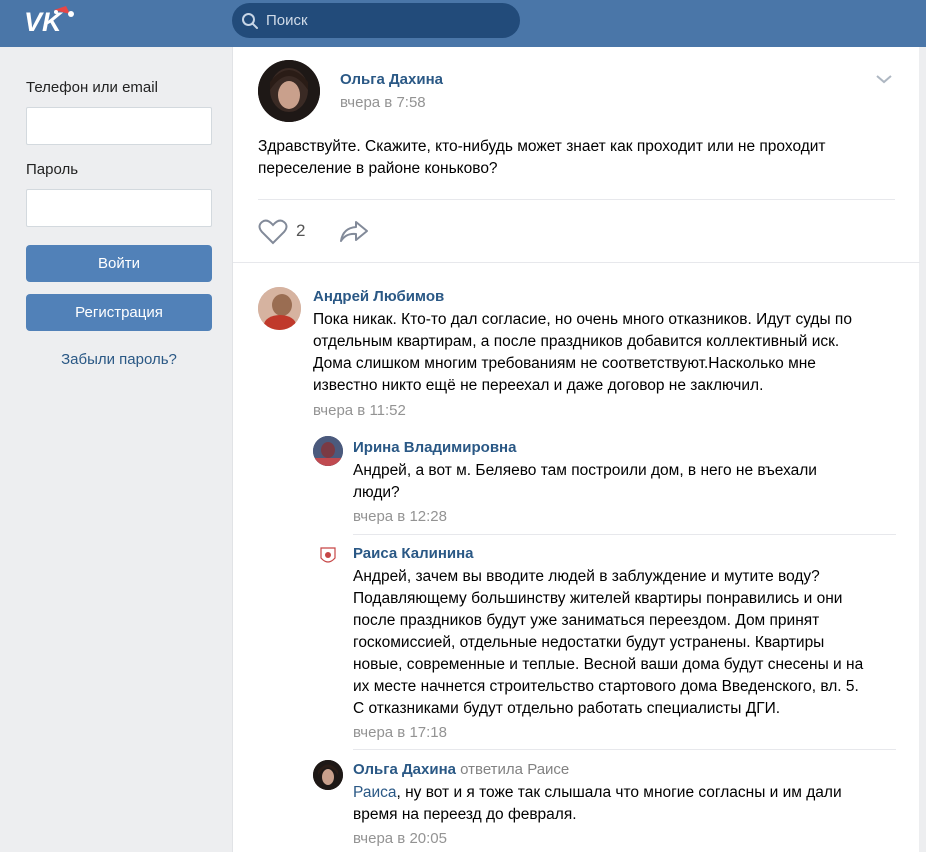 Image resolution: width=926 pixels, height=852 pixels. I want to click on phone-label: Телефон или email, so click(92, 87).